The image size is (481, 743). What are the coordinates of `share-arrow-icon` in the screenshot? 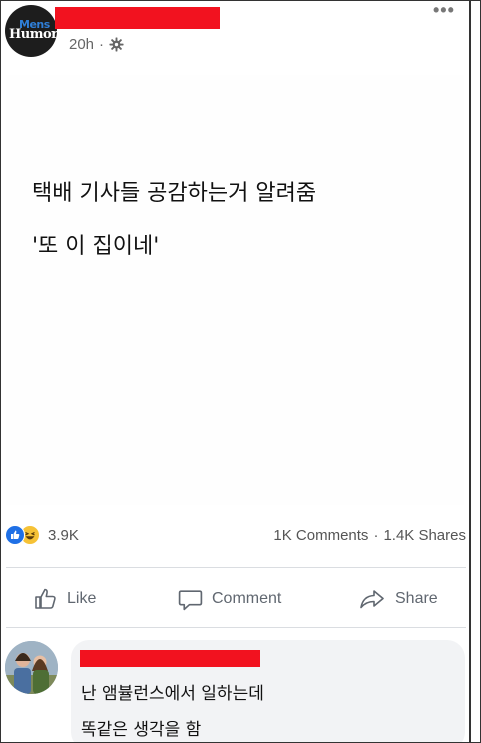 It's located at (372, 599).